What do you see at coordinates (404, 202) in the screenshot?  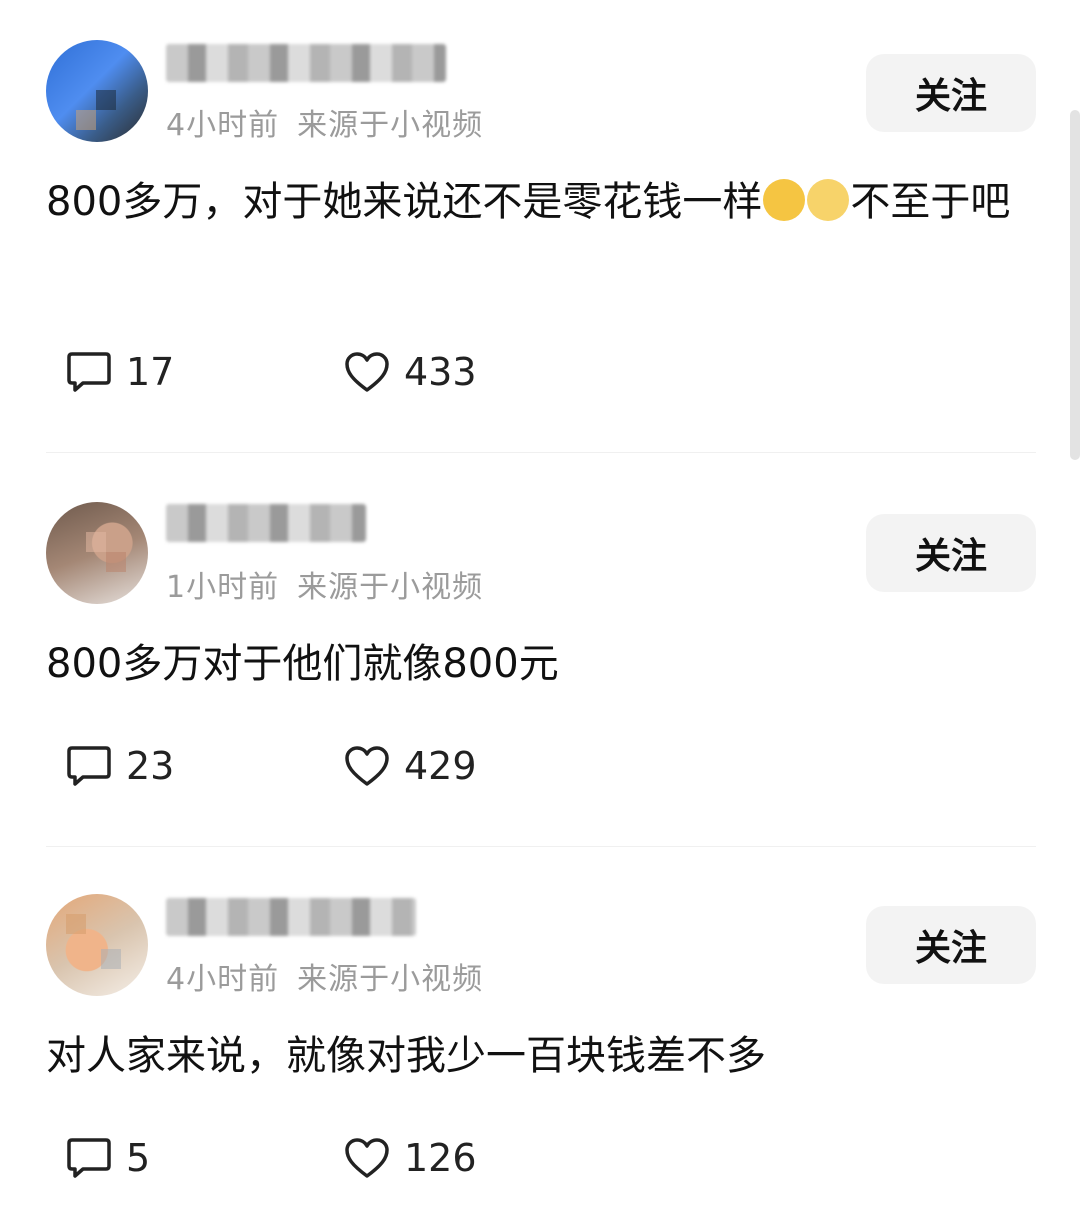 I see `comment-text-part: 800多万，对于她来说还不是零花钱一样` at bounding box center [404, 202].